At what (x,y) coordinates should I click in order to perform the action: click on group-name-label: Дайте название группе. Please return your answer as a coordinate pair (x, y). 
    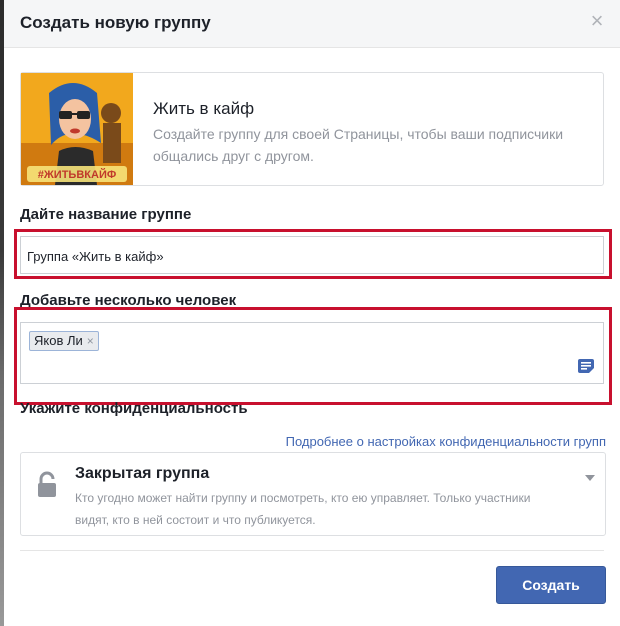
    Looking at the image, I should click on (106, 214).